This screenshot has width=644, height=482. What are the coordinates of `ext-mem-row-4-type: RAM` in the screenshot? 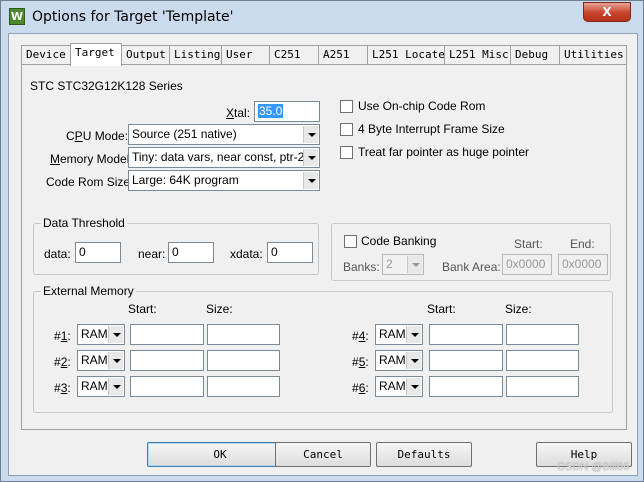 It's located at (392, 334).